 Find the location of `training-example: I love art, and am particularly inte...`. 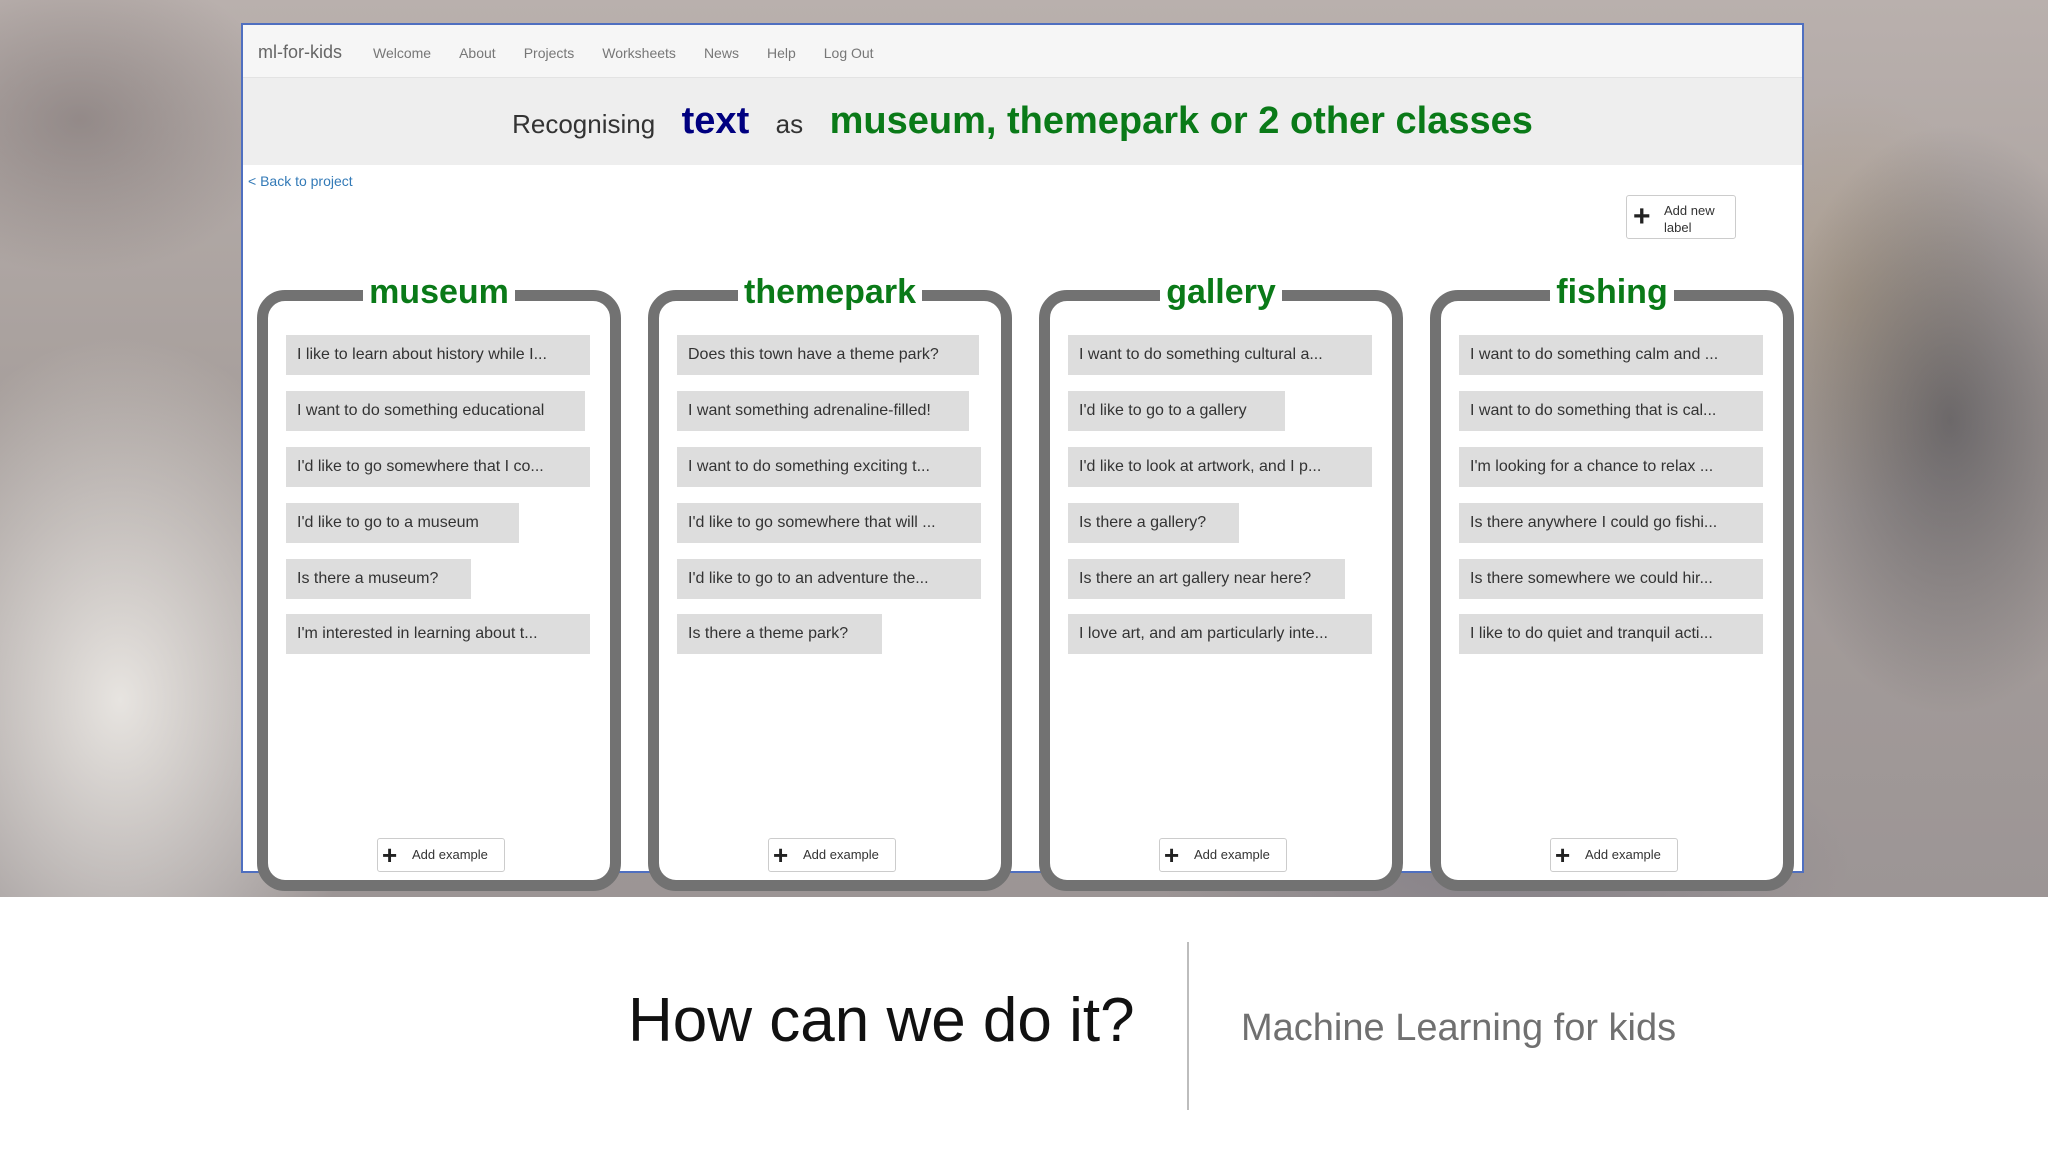

training-example: I love art, and am particularly inte... is located at coordinates (1220, 634).